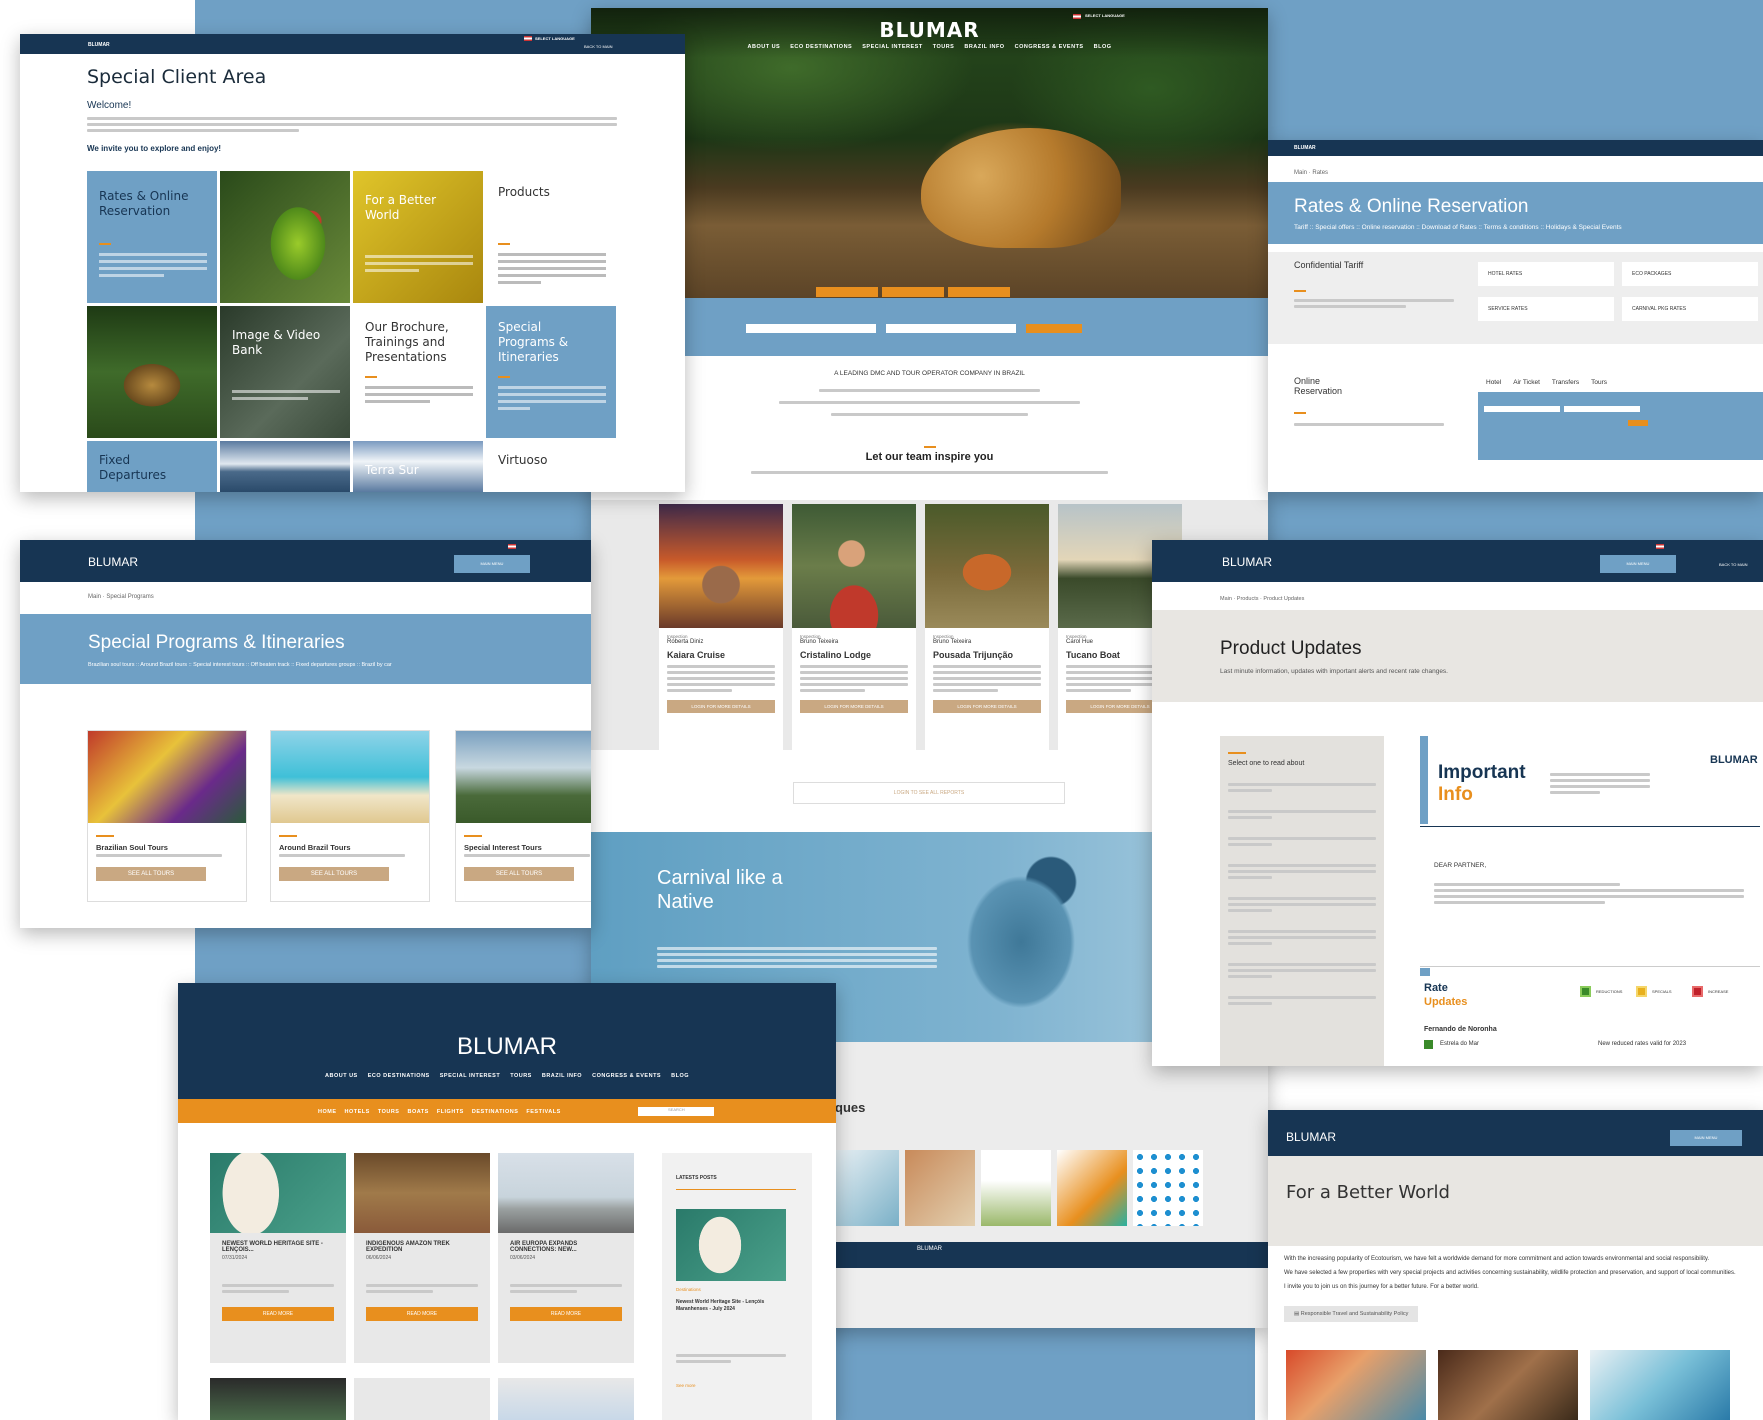 Image resolution: width=1763 pixels, height=1420 pixels. What do you see at coordinates (152, 466) in the screenshot?
I see `tile-fixed-departures: Fixed Departures` at bounding box center [152, 466].